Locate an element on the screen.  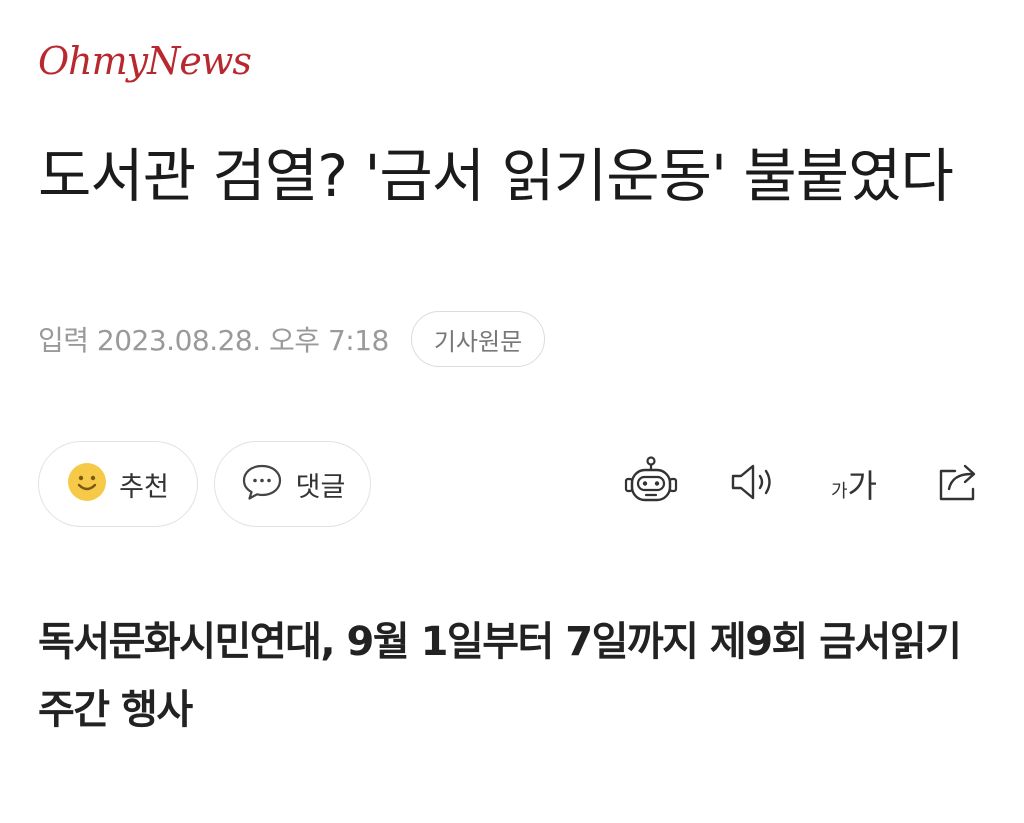
ai-summary-button is located at coordinates (651, 484).